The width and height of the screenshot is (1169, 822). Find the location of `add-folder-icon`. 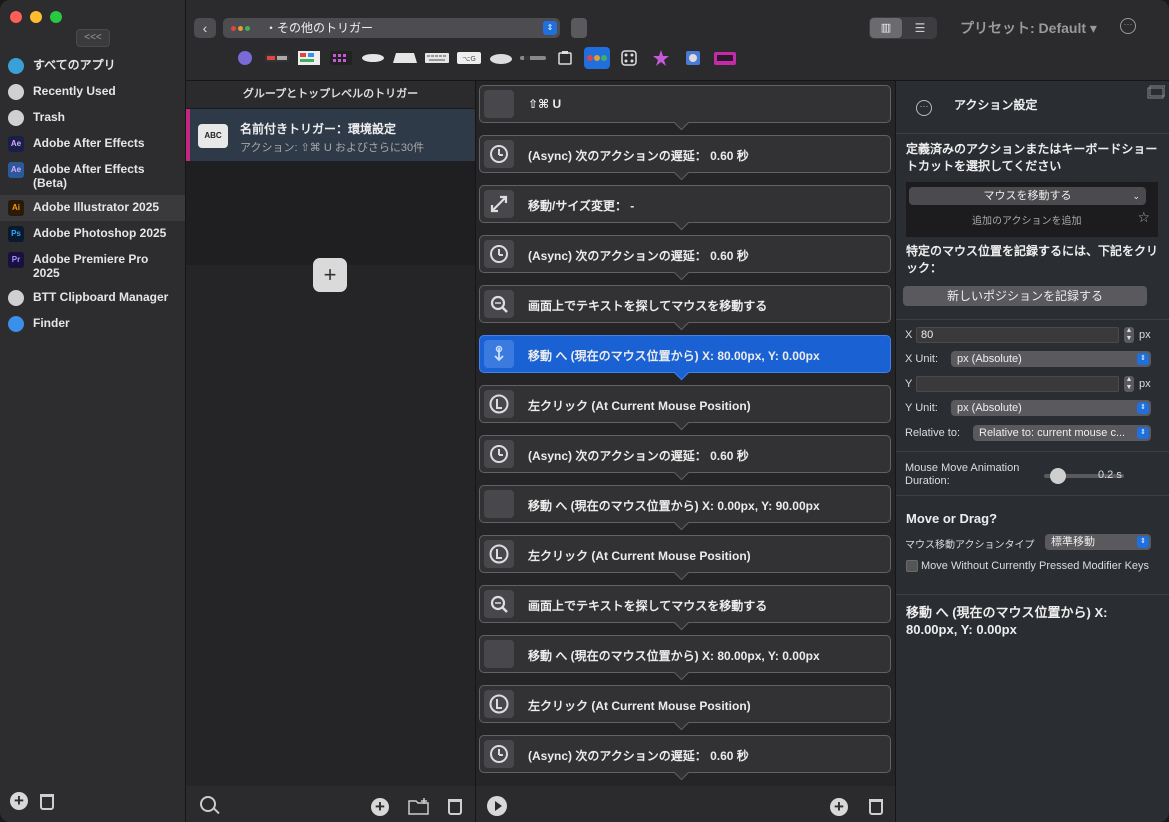

add-folder-icon is located at coordinates (419, 806).